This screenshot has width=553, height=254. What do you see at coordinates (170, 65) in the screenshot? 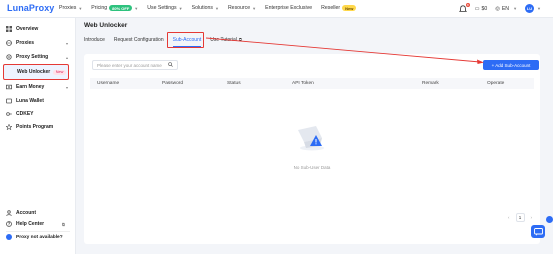
I see `search-icon` at bounding box center [170, 65].